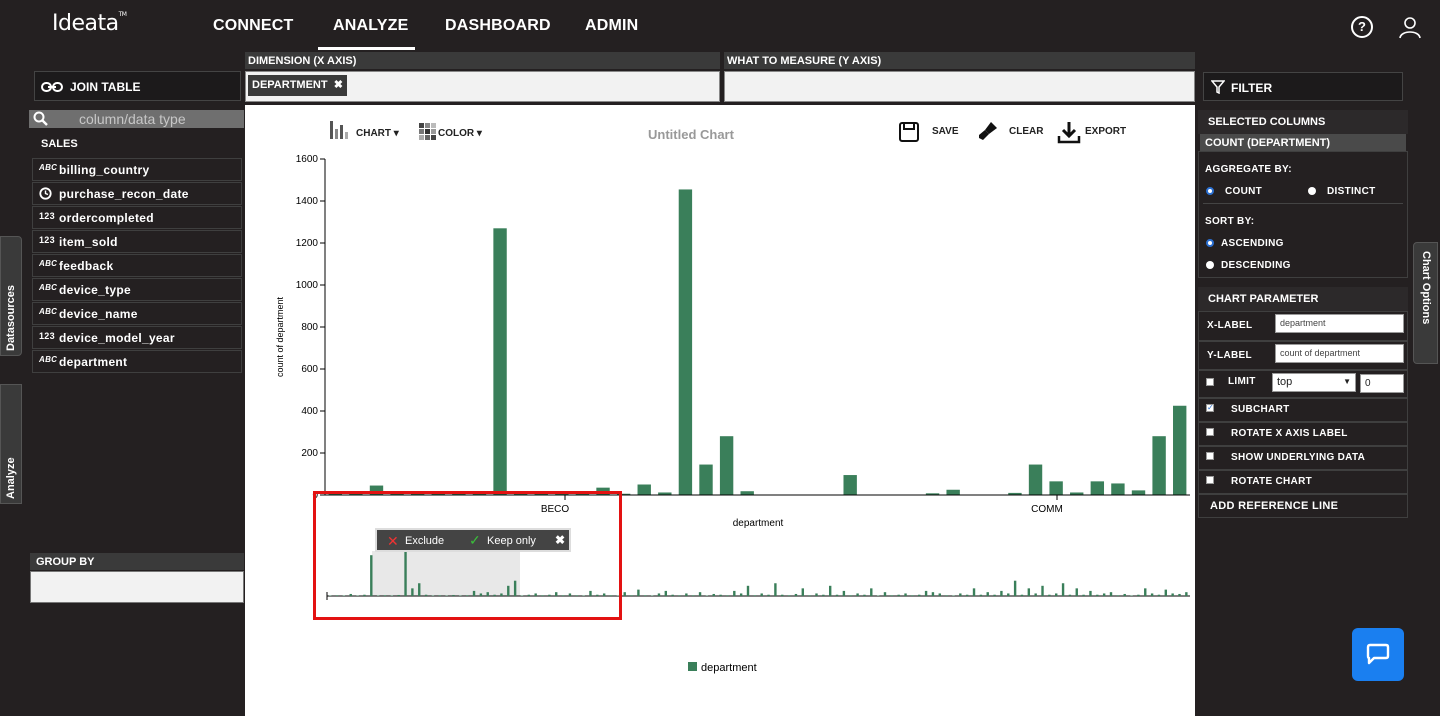  I want to click on field-item-device-model-year: 123 device_model_year, so click(137, 337).